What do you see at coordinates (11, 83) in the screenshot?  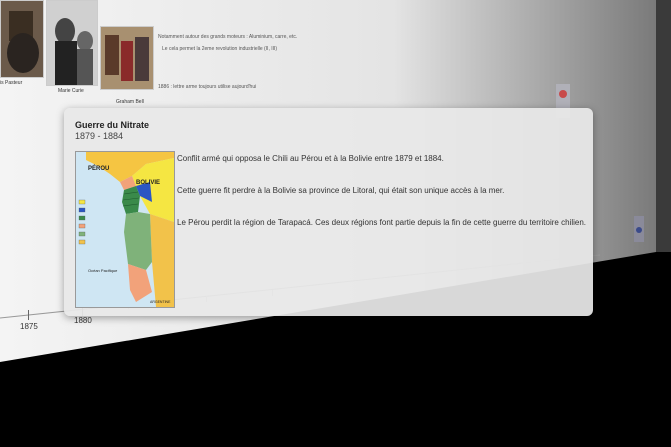 I see `person-label: is Pasteur` at bounding box center [11, 83].